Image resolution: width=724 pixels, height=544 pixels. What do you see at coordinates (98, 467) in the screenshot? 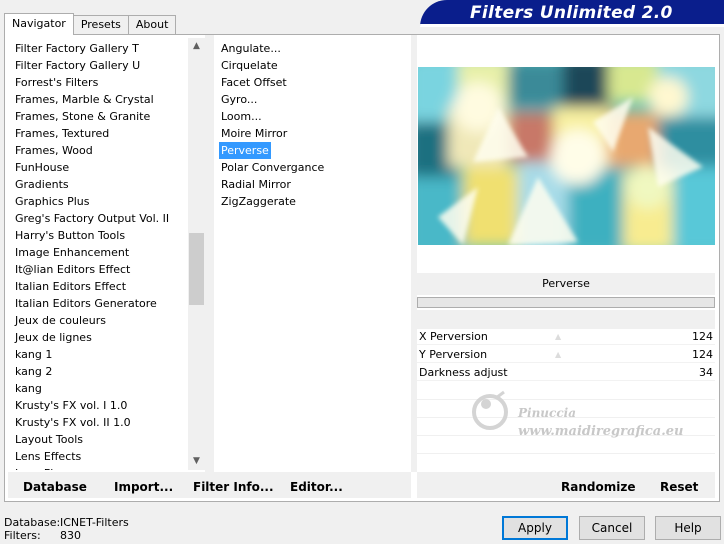
I see `category-item: Lens Flares` at bounding box center [98, 467].